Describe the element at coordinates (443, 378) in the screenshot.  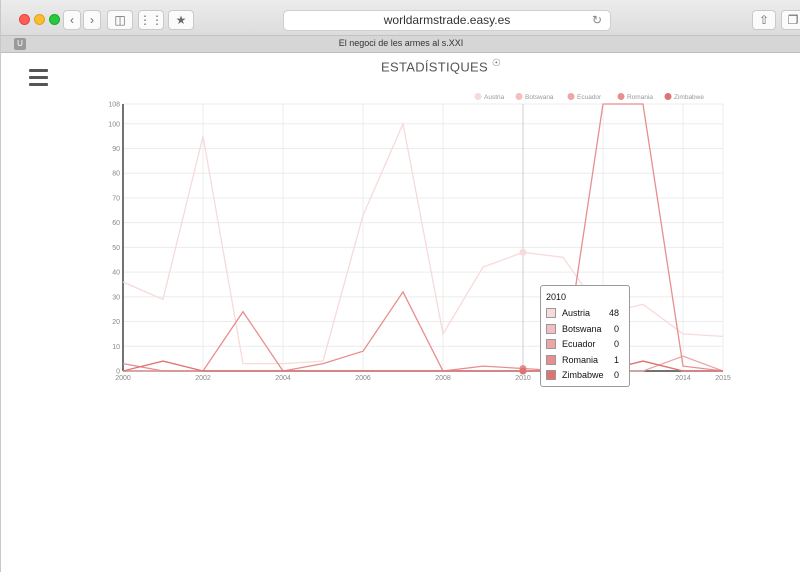
I see `x-tick-label: 2008` at that location.